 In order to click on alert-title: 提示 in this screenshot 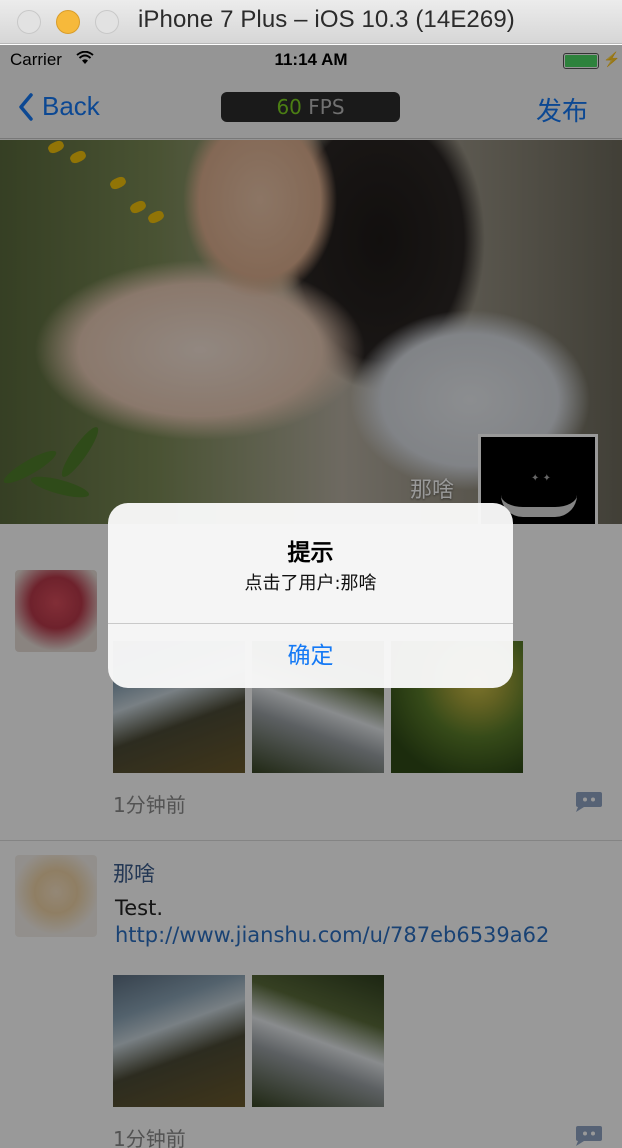, I will do `click(310, 553)`.